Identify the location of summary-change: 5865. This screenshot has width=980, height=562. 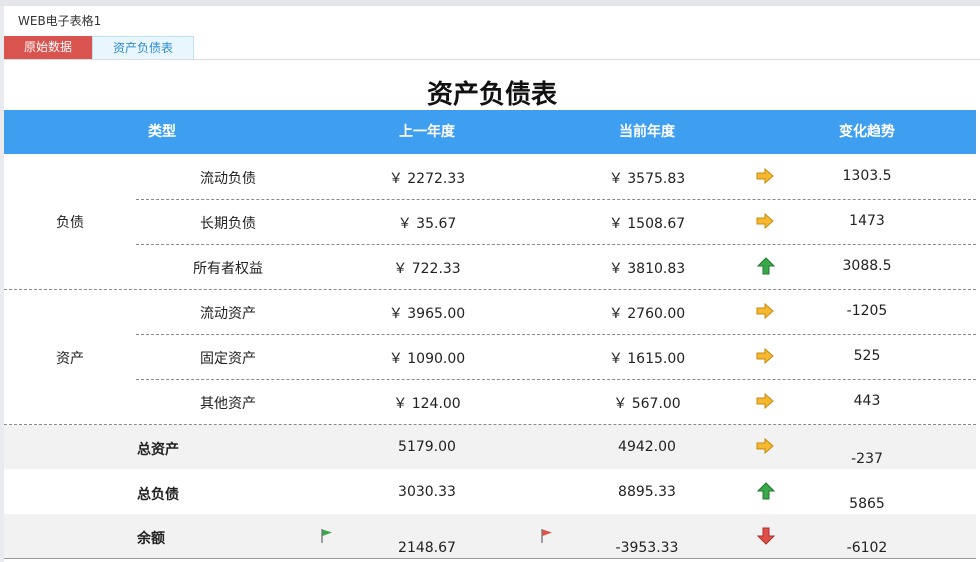
(867, 504).